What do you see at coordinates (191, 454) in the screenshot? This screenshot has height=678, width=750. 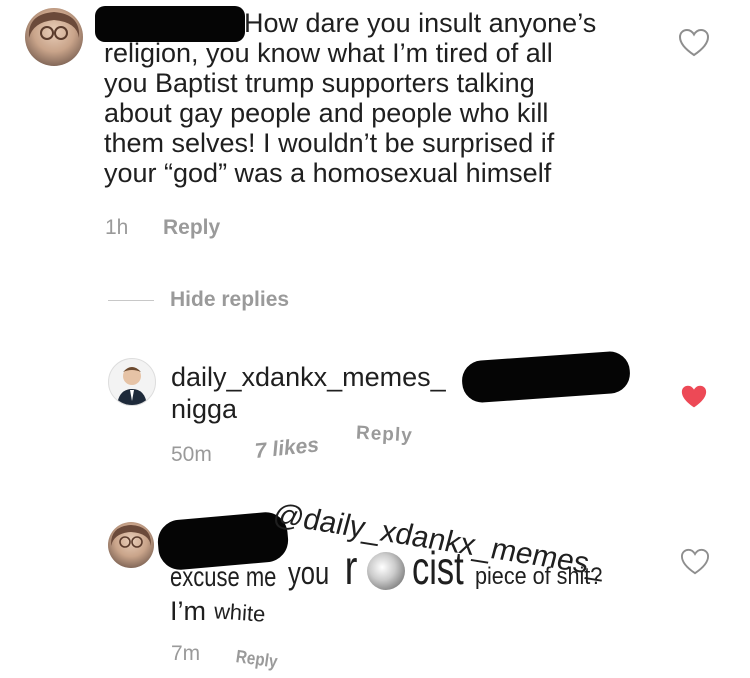 I see `reply-time: 50m` at bounding box center [191, 454].